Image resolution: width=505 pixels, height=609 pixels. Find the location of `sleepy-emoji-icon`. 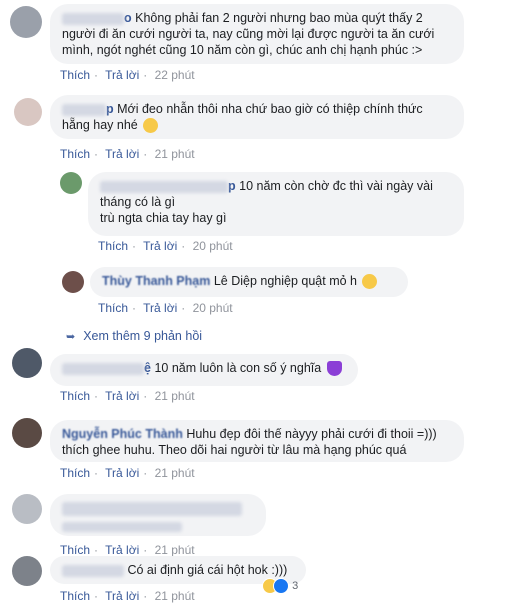

sleepy-emoji-icon is located at coordinates (151, 126).